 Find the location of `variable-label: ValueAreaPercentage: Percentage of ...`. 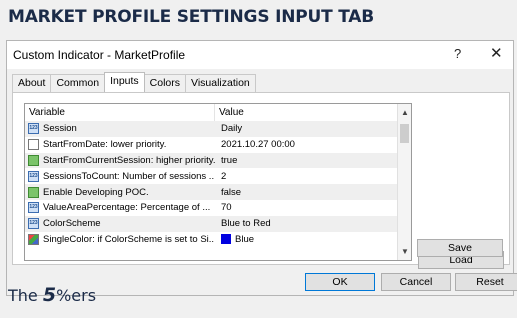

variable-label: ValueAreaPercentage: Percentage of ... is located at coordinates (127, 208).